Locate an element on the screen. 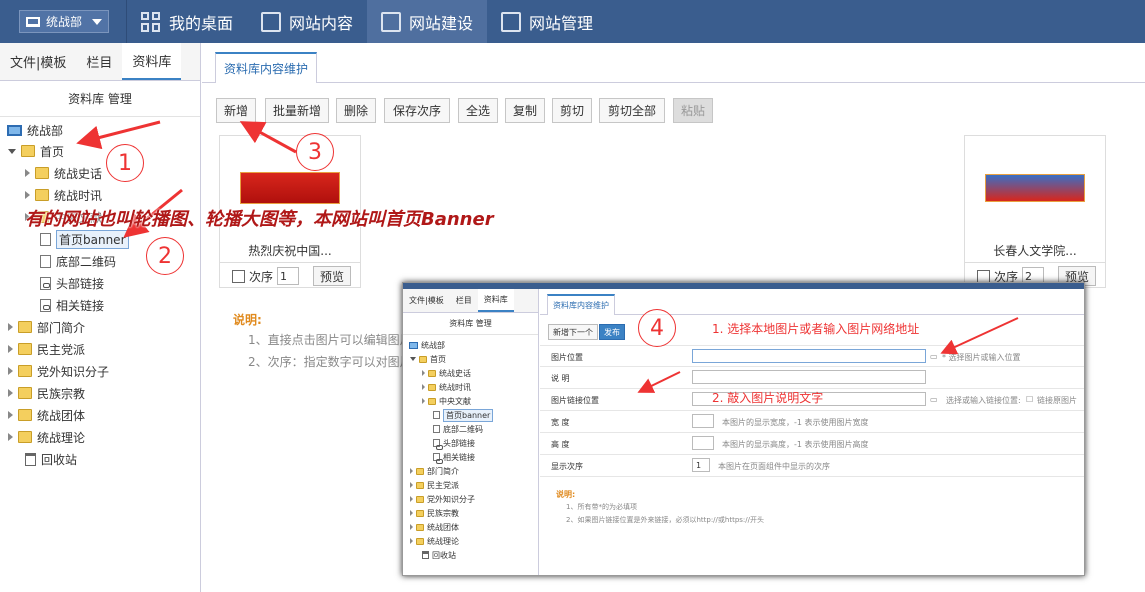 The image size is (1145, 592). annotation-step2: 2. 敲入图片说明文字 is located at coordinates (768, 398).